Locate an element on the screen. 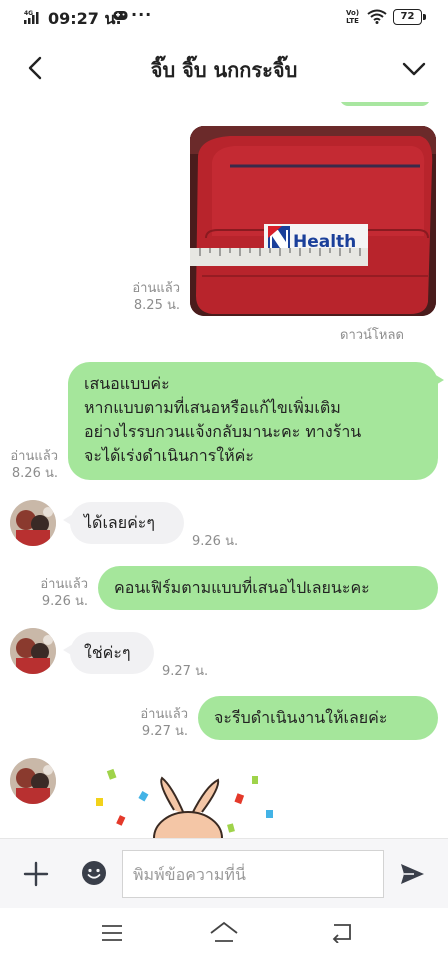  read-status-2: อ่านแล้ว 9.26 น. is located at coordinates (59, 593).